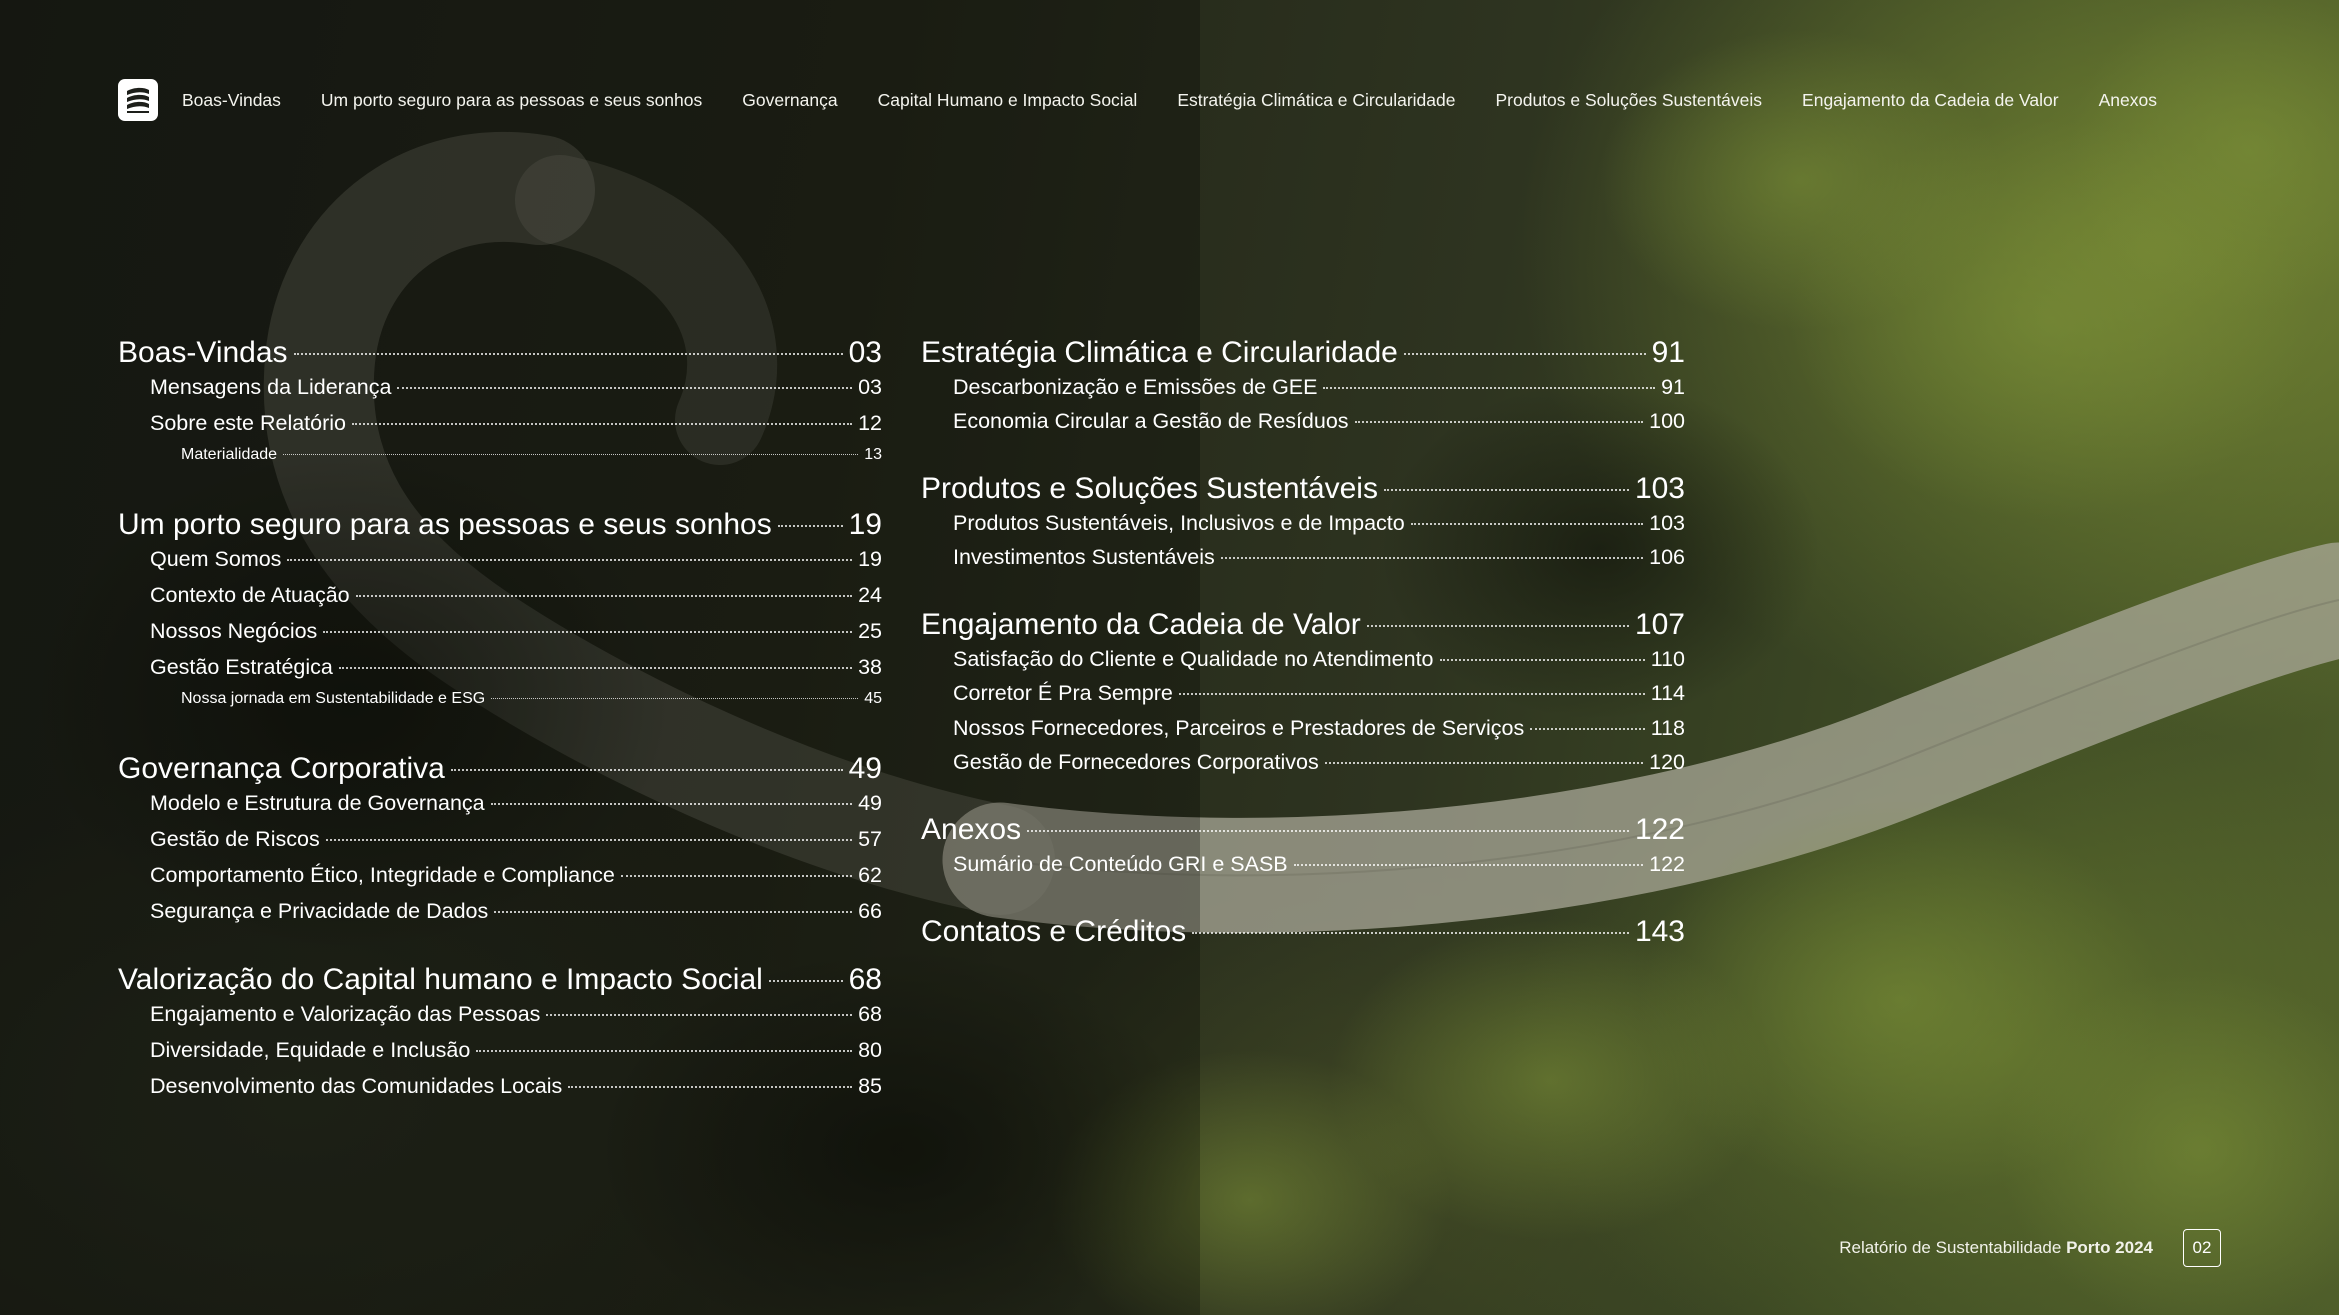 The width and height of the screenshot is (2339, 1315). Describe the element at coordinates (1303, 929) in the screenshot. I see `toc-section-contatos-creditos: Contatos e Créditos 143` at that location.